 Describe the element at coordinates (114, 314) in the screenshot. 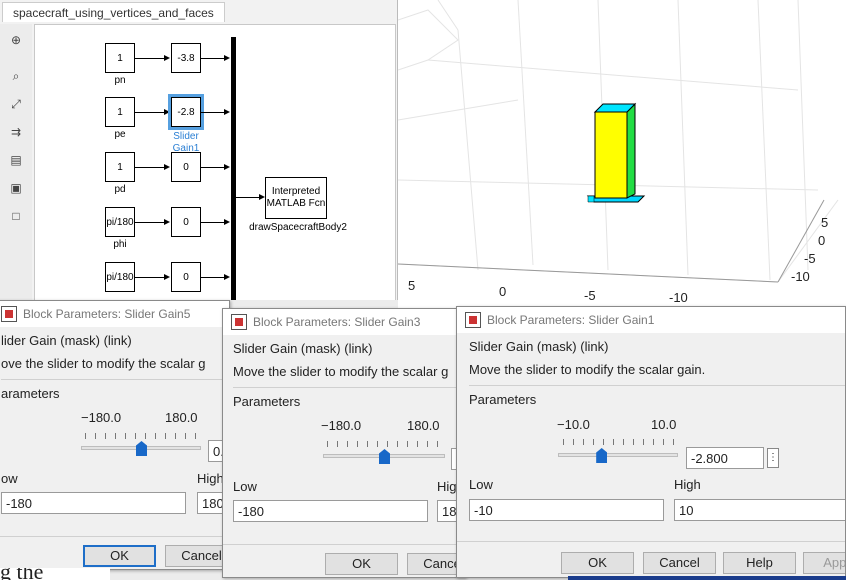

I see `dialog-title-bar: Block Parameters: Slider Gain5` at that location.